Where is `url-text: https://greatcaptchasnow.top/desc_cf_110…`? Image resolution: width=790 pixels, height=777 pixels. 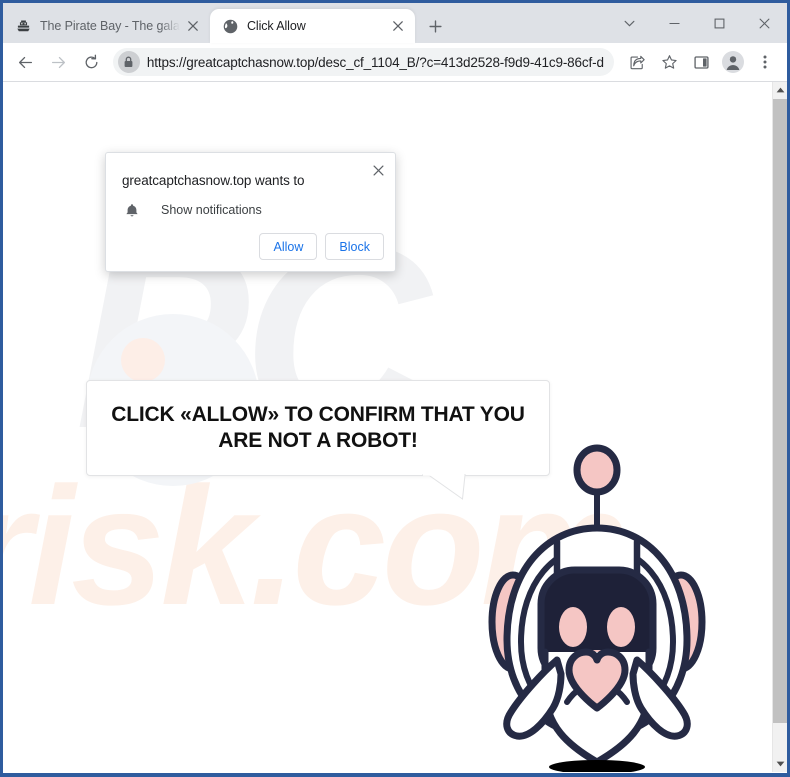
url-text: https://greatcaptchasnow.top/desc_cf_110… is located at coordinates (375, 62).